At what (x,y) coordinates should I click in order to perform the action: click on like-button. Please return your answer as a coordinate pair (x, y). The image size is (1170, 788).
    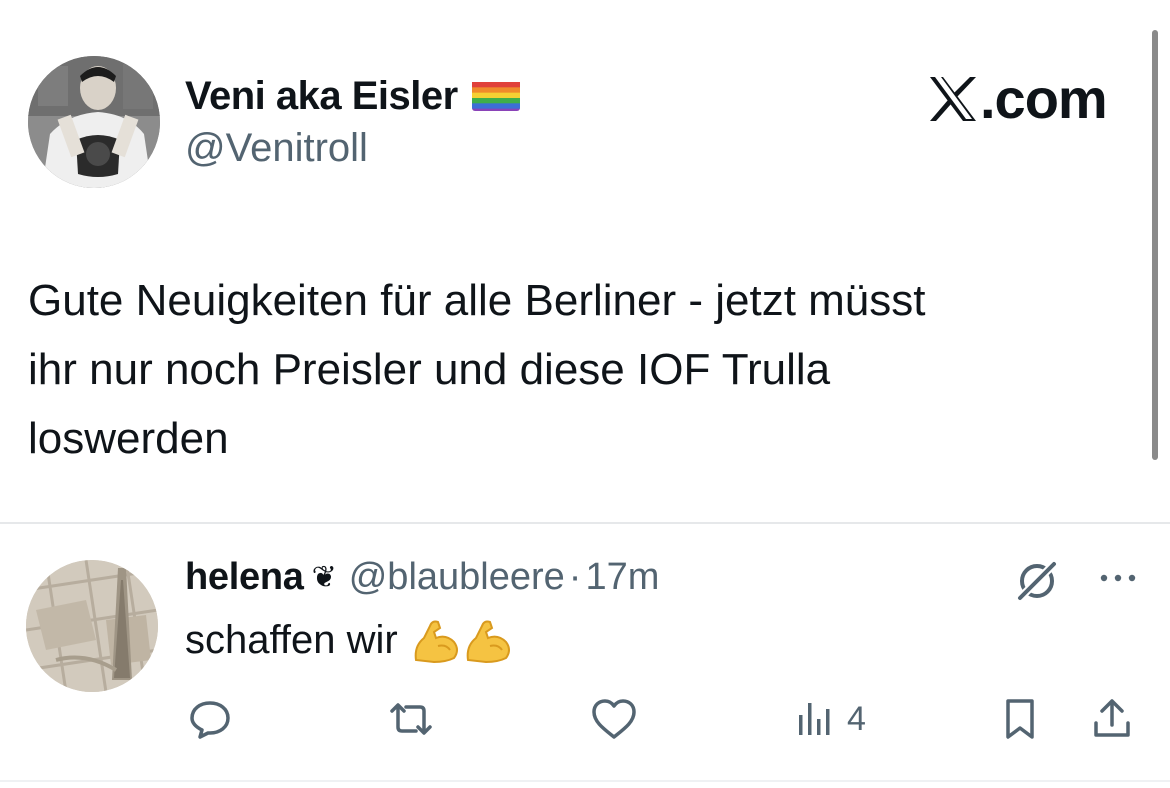
    Looking at the image, I should click on (614, 719).